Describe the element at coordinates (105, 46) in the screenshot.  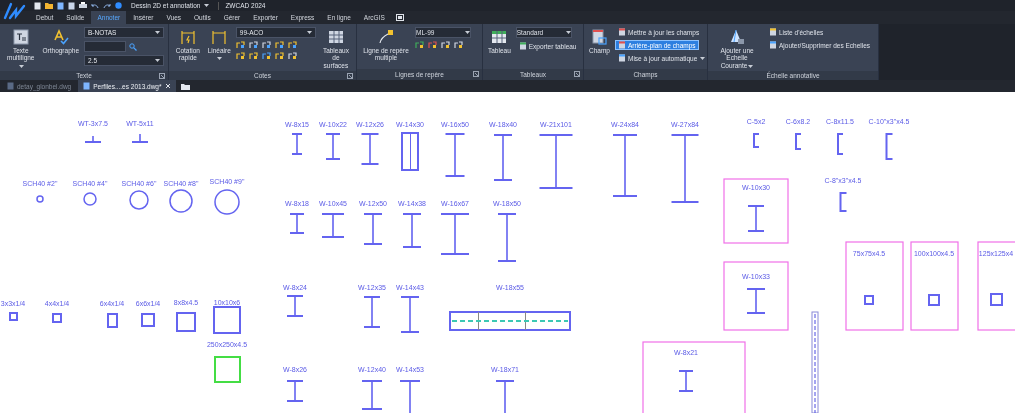
I see `search-field` at that location.